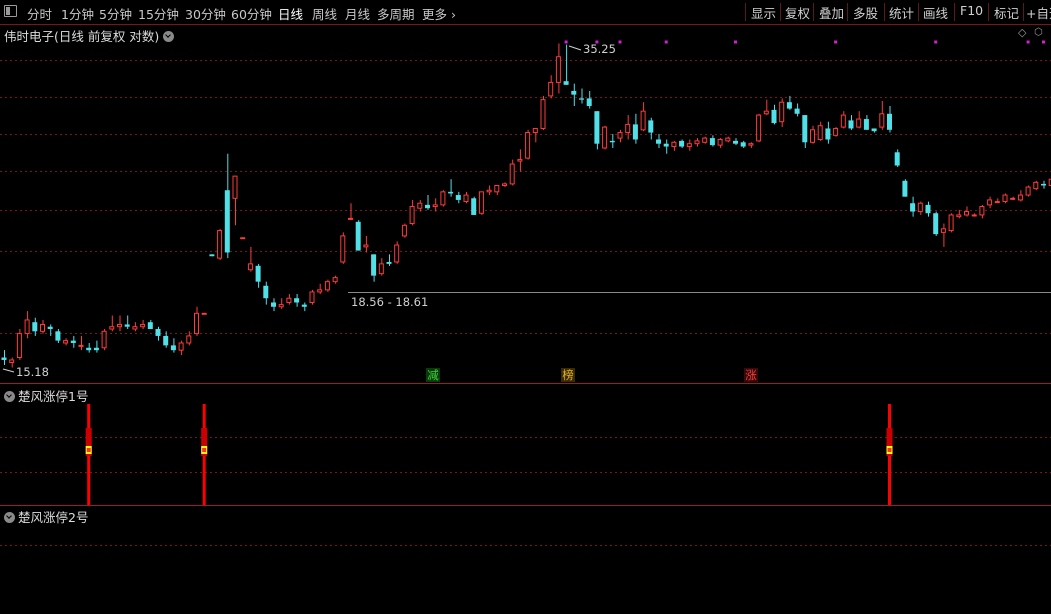  I want to click on event-tag-reduce: 减, so click(433, 375).